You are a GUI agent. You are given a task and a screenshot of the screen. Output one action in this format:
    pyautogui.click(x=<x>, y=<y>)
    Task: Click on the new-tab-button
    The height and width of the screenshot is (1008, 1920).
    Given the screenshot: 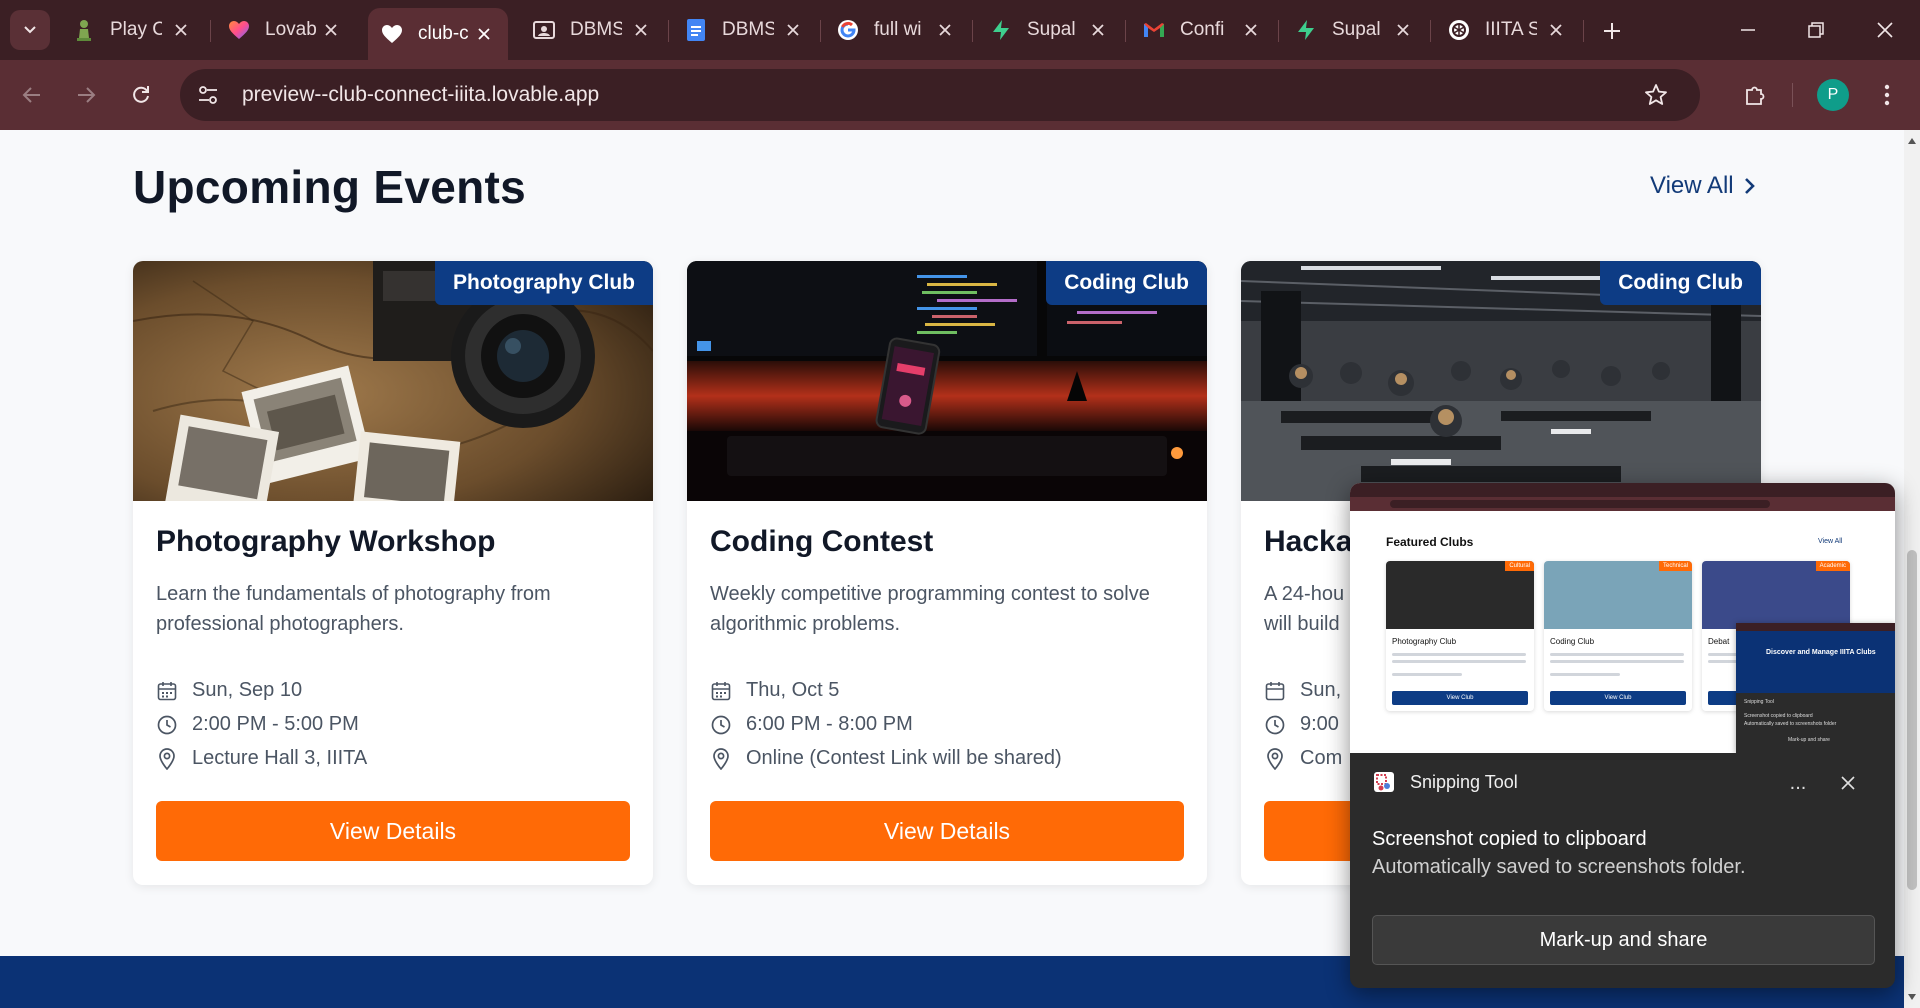 What is the action you would take?
    pyautogui.click(x=1612, y=31)
    